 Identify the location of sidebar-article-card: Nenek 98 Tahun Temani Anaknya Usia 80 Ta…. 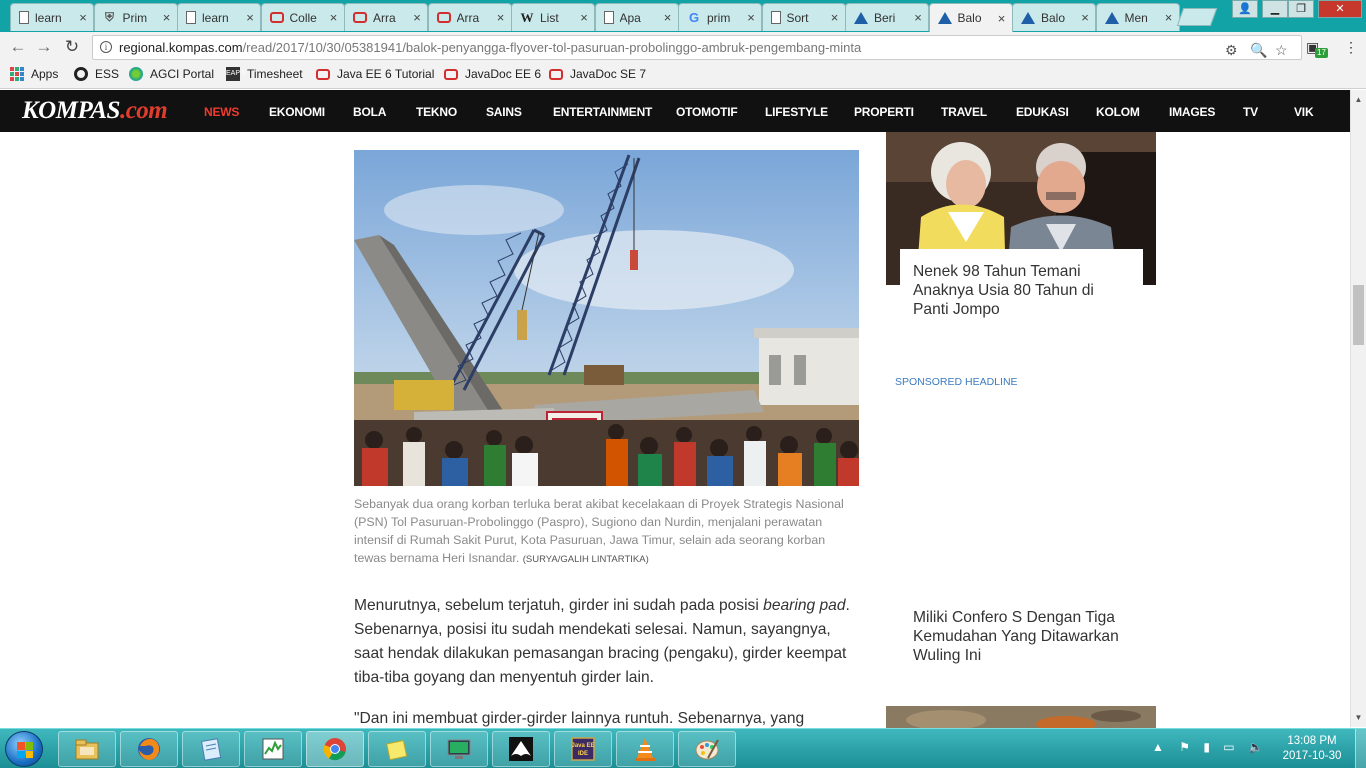
(1021, 289).